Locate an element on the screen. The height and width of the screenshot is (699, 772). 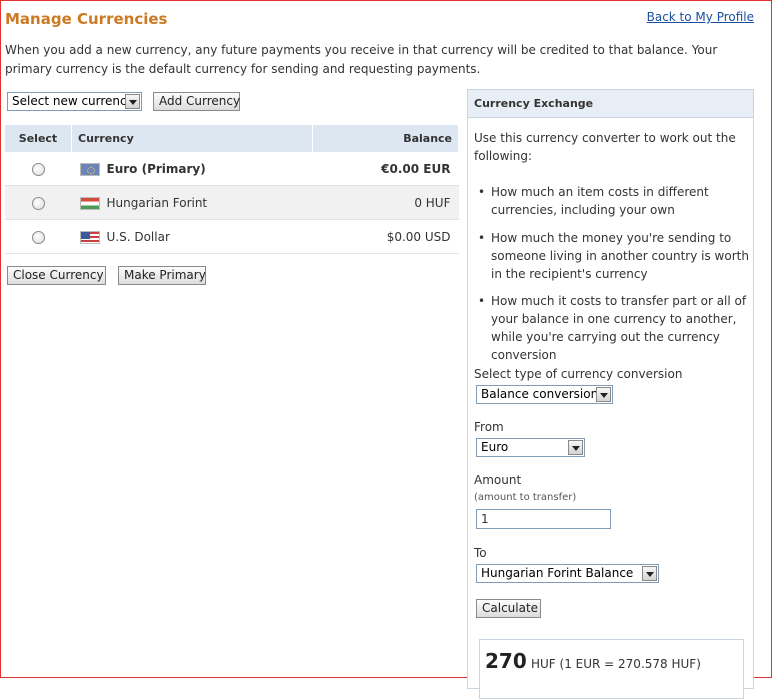
eu-flag-icon is located at coordinates (89, 169).